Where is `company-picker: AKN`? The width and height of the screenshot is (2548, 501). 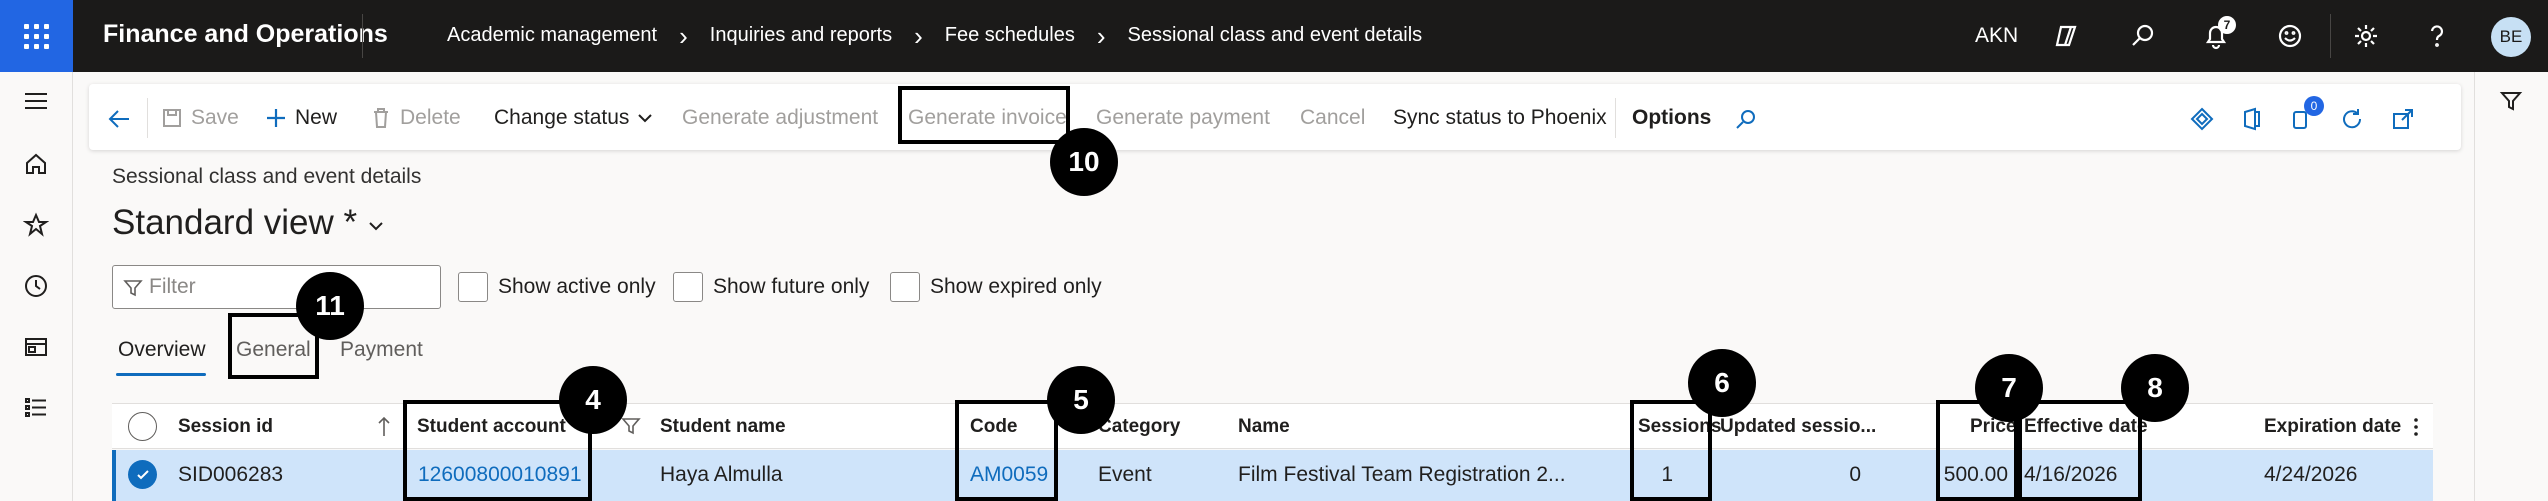 company-picker: AKN is located at coordinates (1996, 36).